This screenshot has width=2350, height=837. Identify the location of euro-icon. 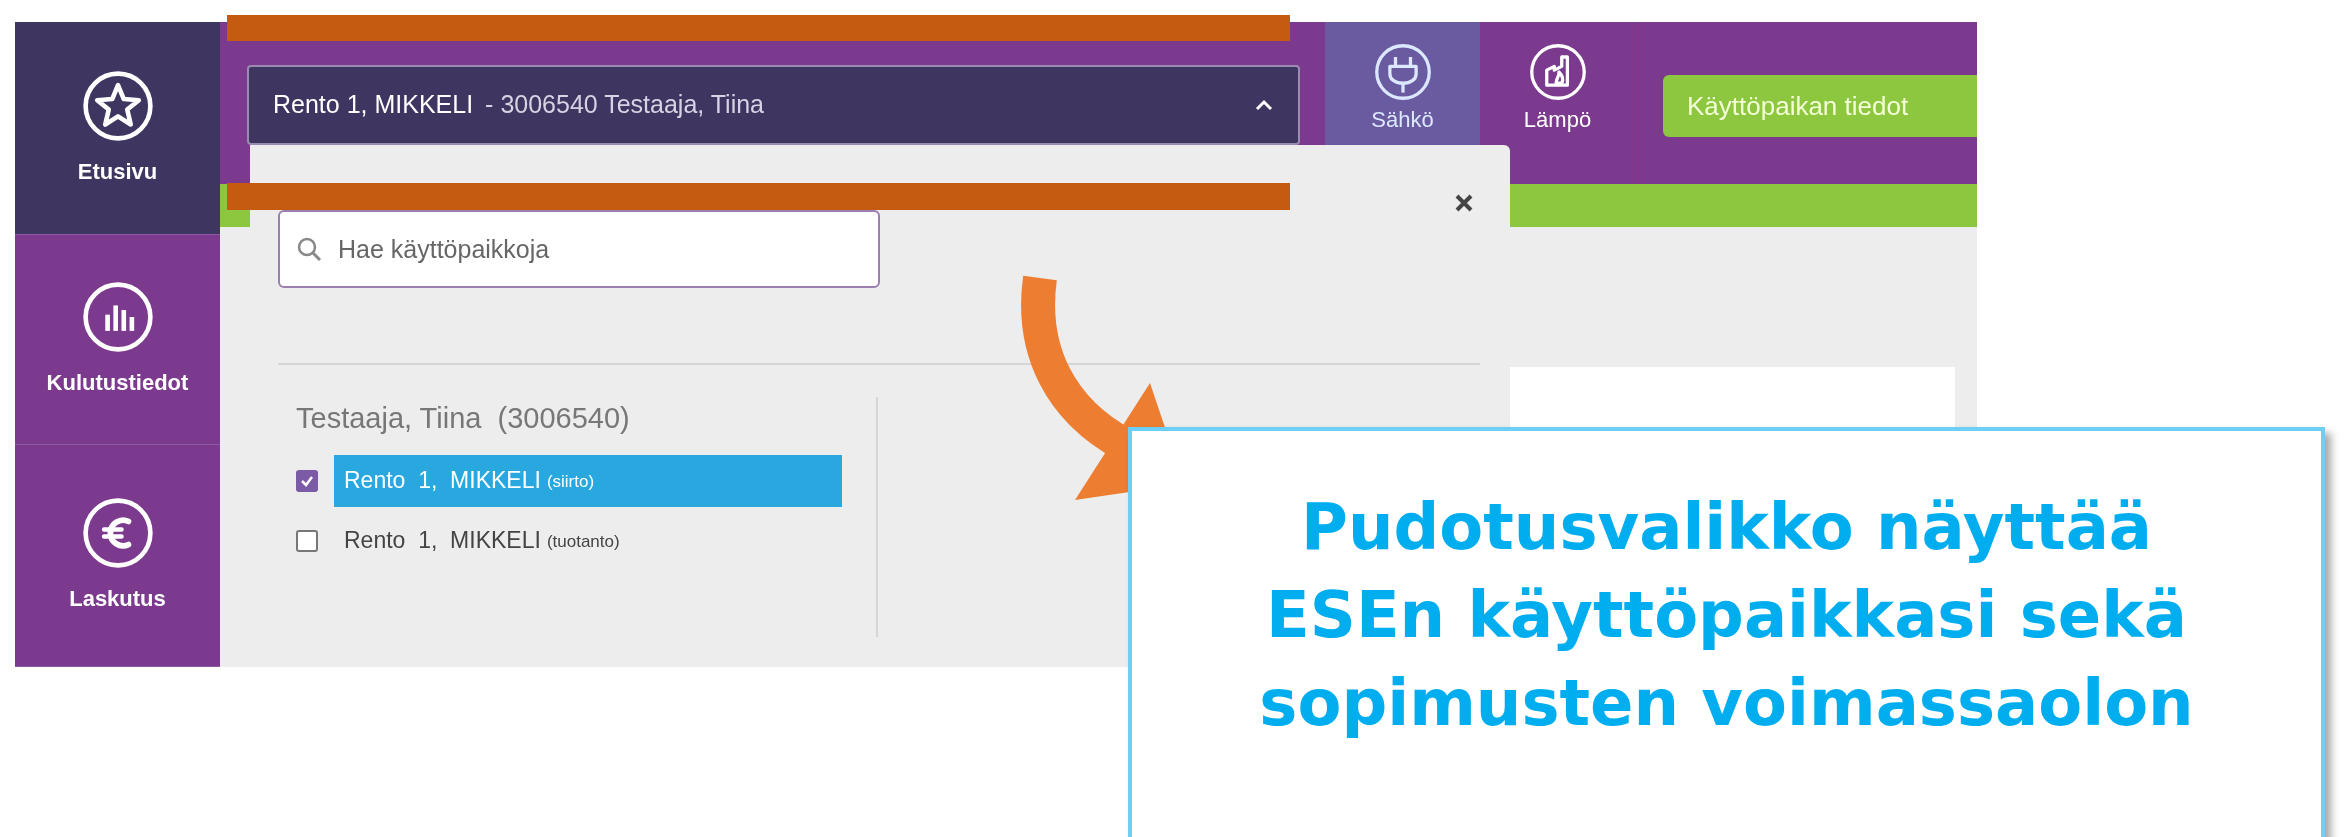
(117, 533).